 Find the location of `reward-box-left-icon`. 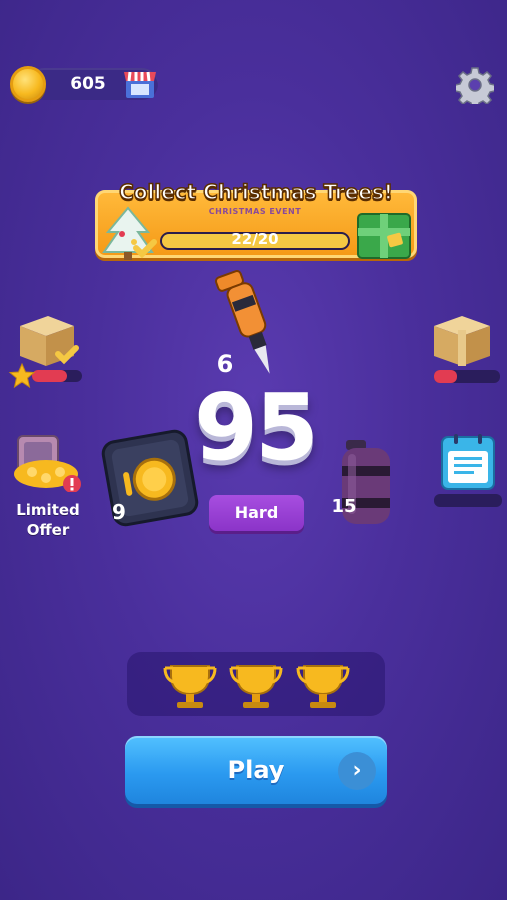

reward-box-left-icon is located at coordinates (47, 340).